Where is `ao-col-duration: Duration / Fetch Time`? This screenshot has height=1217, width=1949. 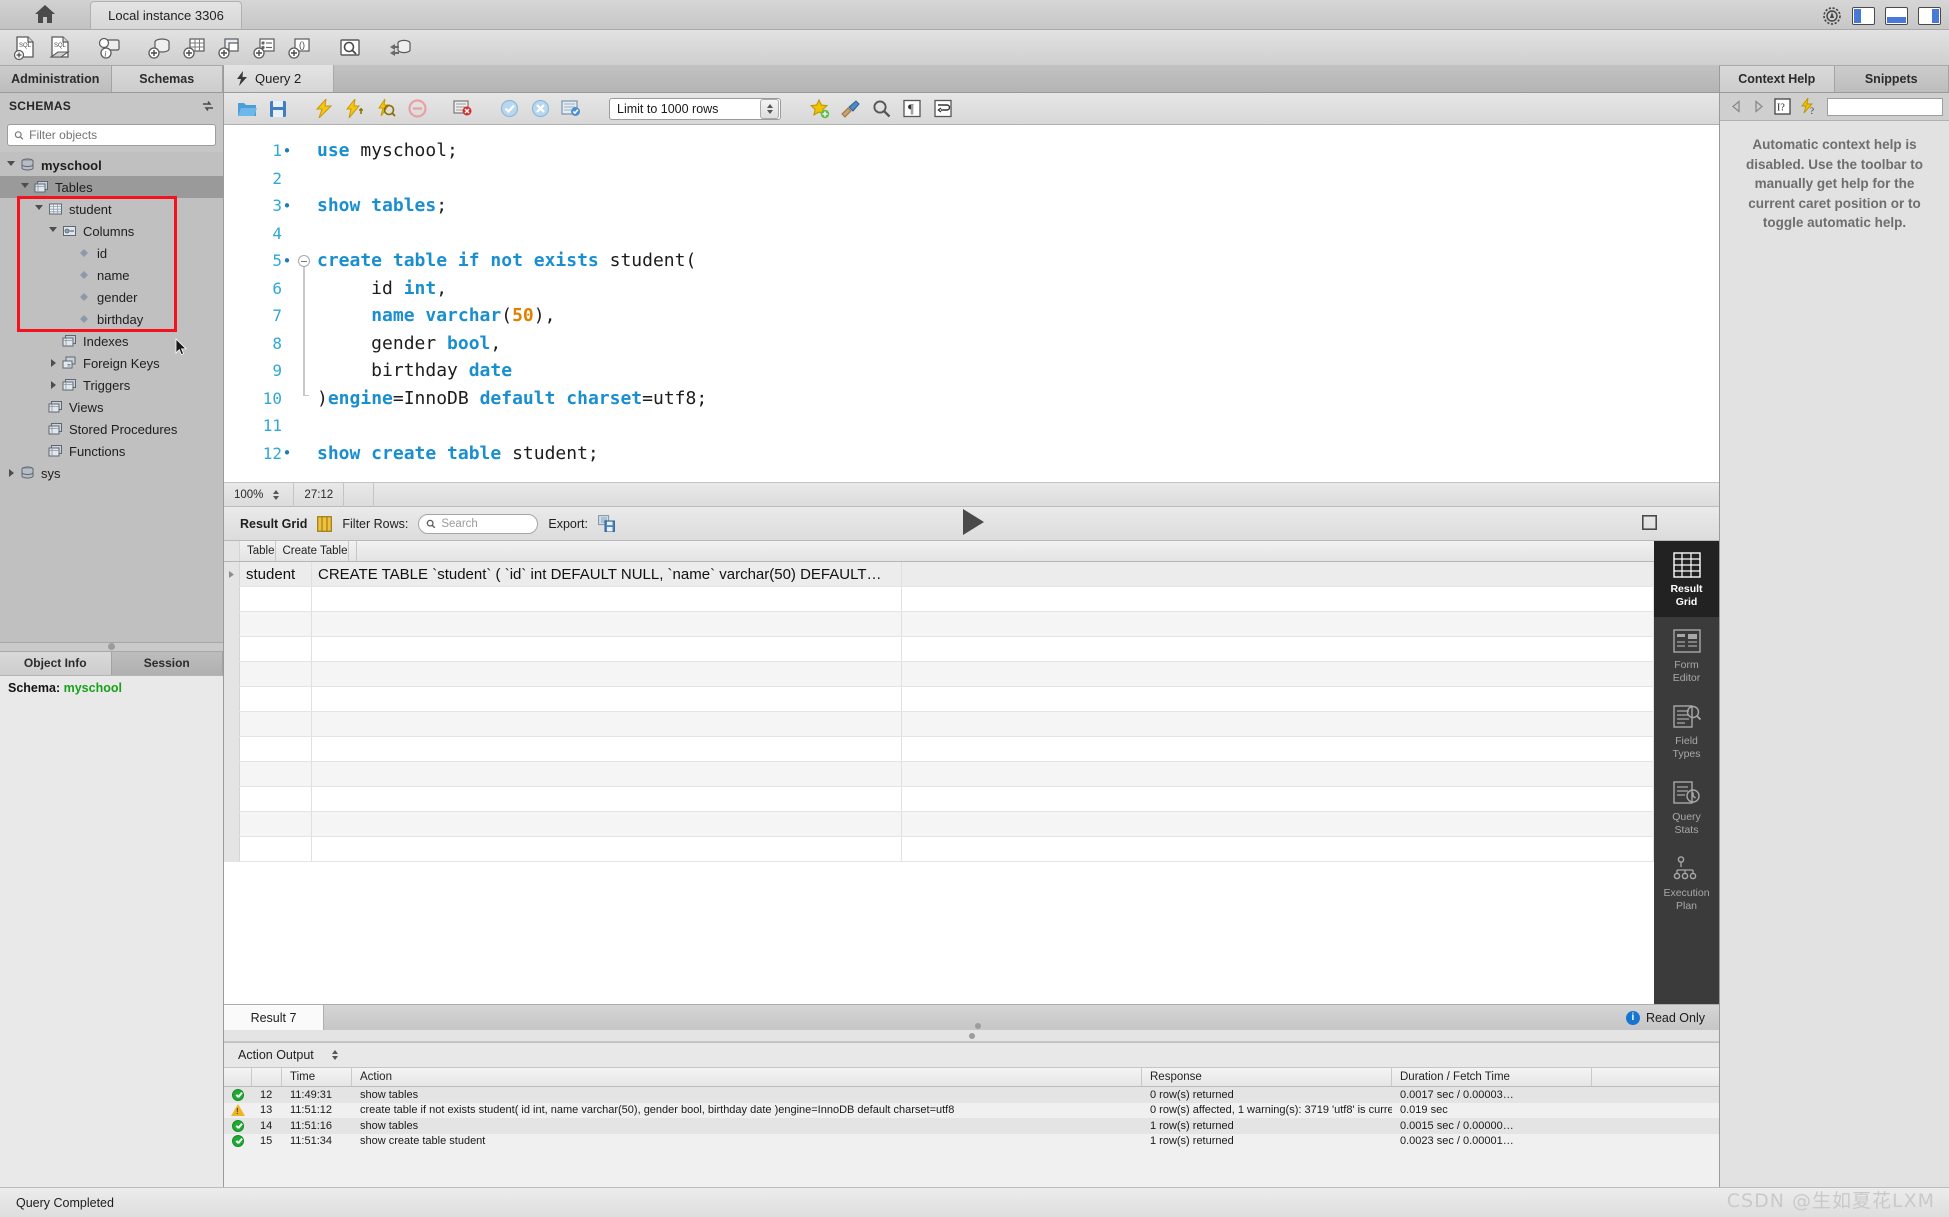 ao-col-duration: Duration / Fetch Time is located at coordinates (1492, 1077).